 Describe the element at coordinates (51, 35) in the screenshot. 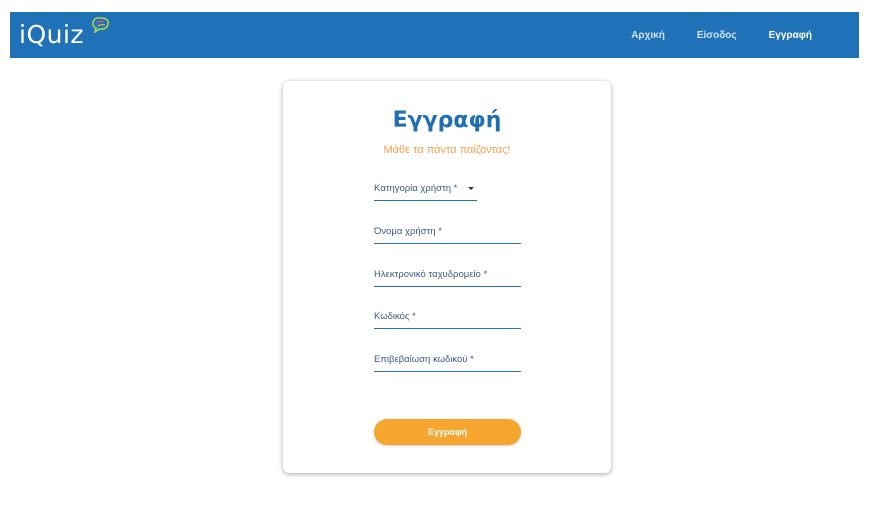

I see `brand-logo-text: iQuiz` at that location.